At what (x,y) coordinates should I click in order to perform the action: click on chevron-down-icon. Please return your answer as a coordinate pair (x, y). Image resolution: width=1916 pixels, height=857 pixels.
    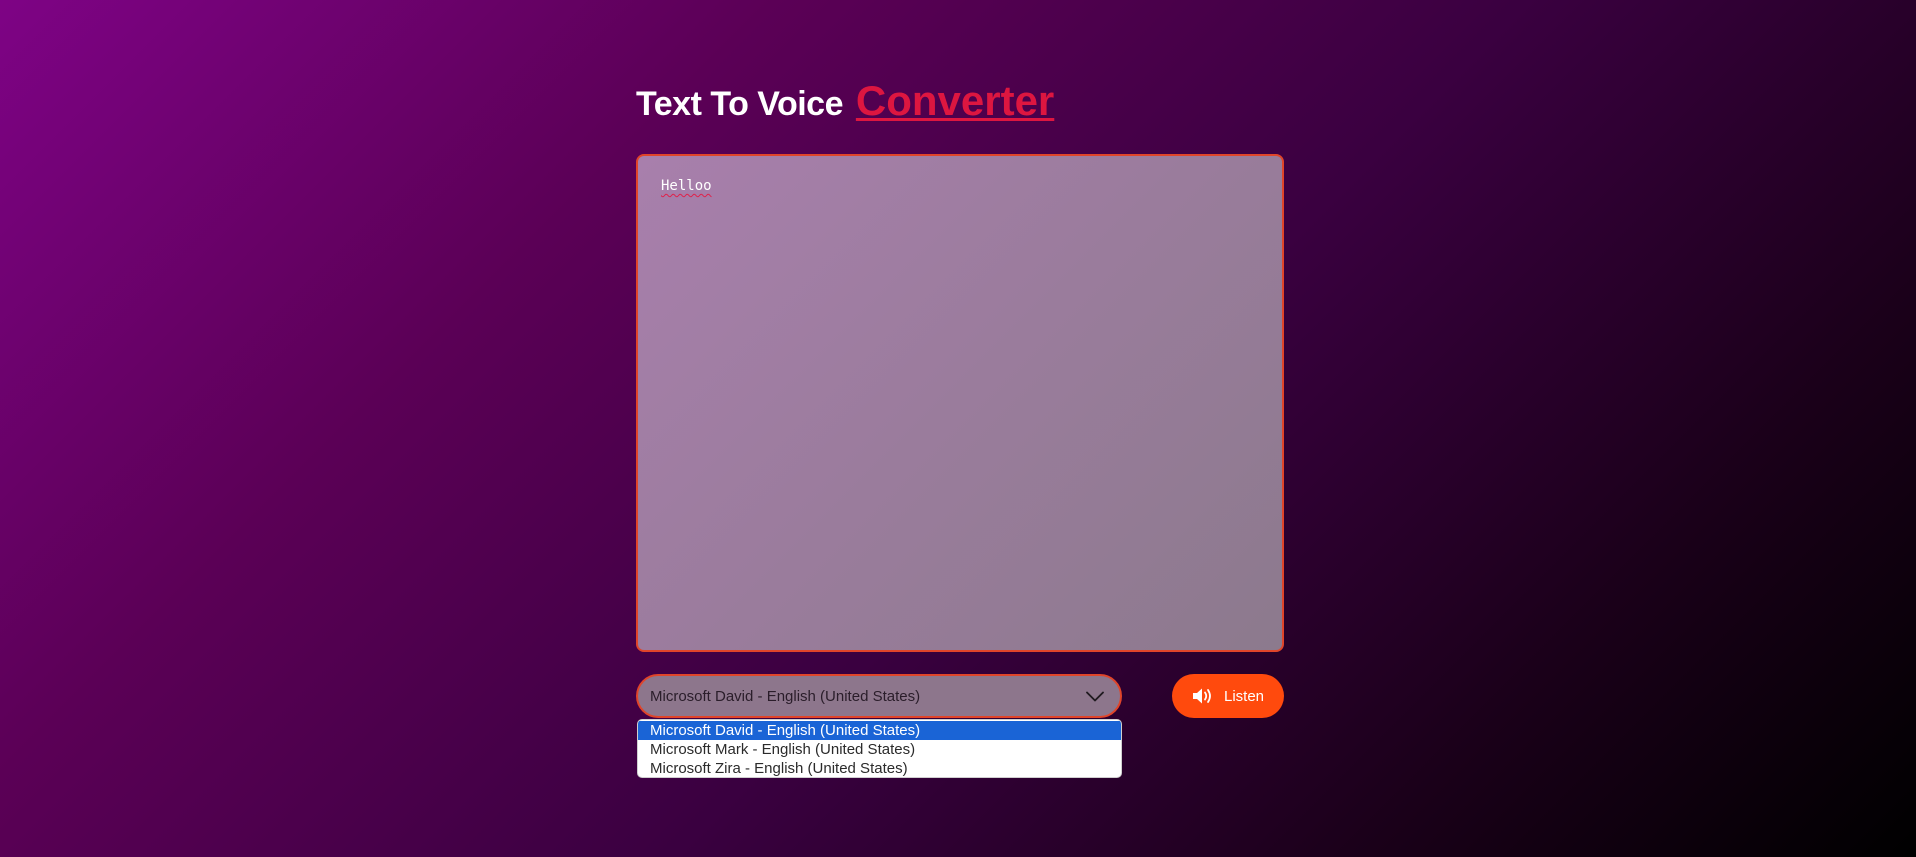
    Looking at the image, I should click on (1097, 696).